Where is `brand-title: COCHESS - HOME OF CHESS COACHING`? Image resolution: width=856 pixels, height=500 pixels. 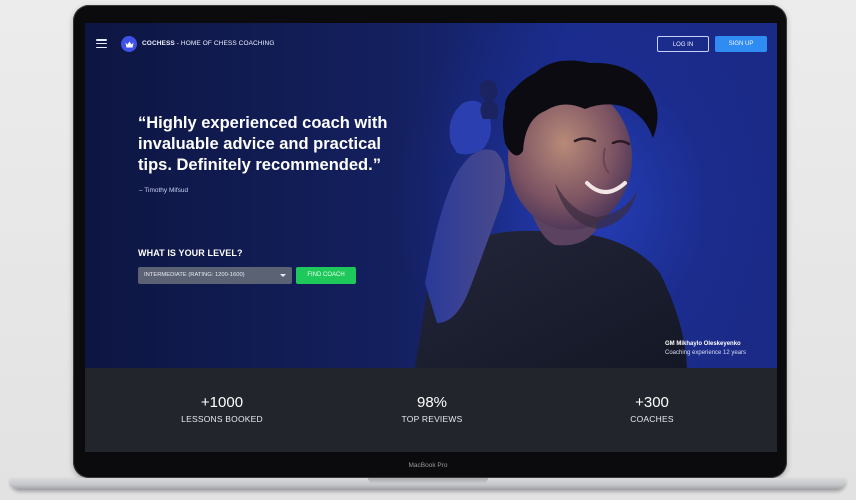 brand-title: COCHESS - HOME OF CHESS COACHING is located at coordinates (208, 43).